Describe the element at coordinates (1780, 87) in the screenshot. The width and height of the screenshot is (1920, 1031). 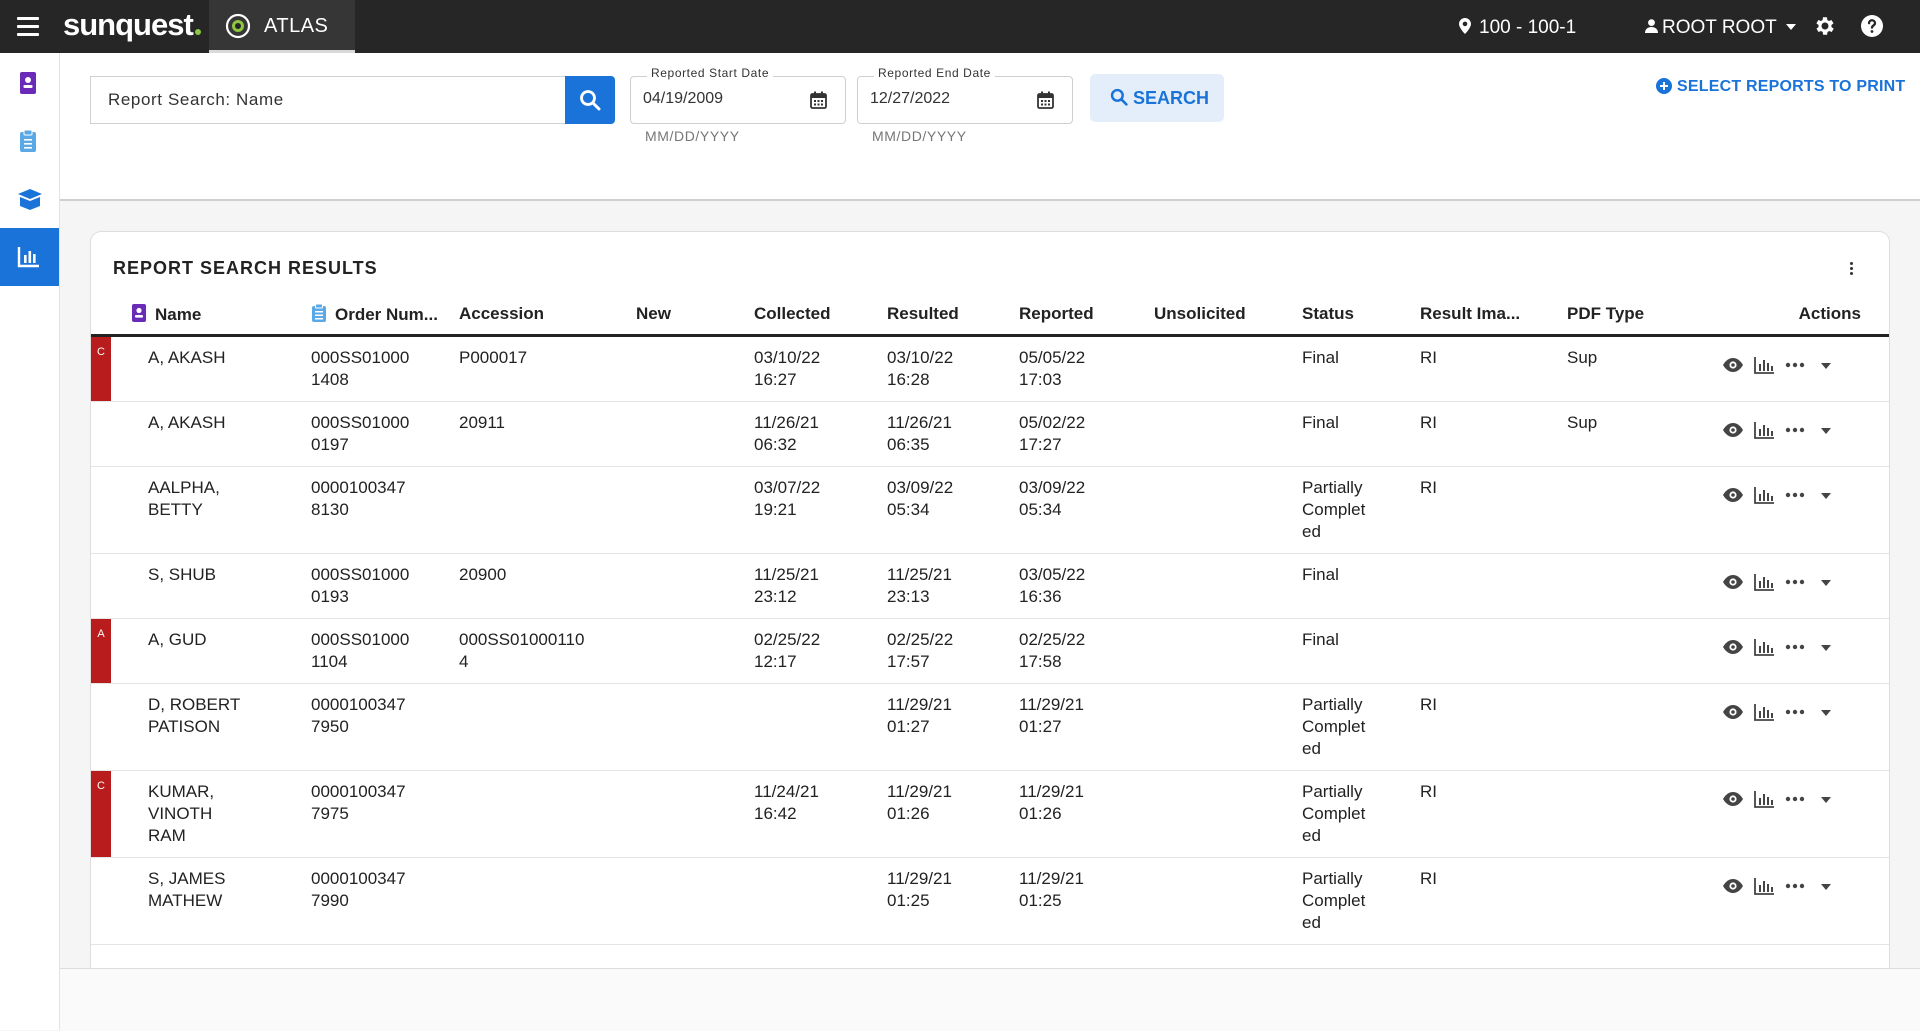
I see `select-reports-to-print-link: SELECT REPORTS TO PRINT` at that location.